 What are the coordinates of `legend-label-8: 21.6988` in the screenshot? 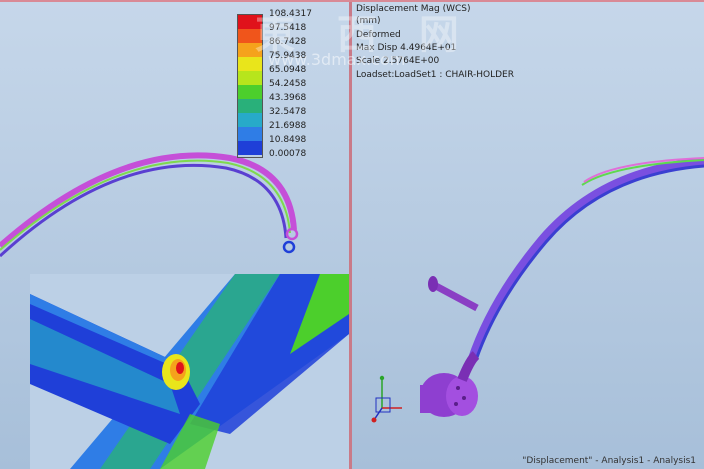 It's located at (288, 126).